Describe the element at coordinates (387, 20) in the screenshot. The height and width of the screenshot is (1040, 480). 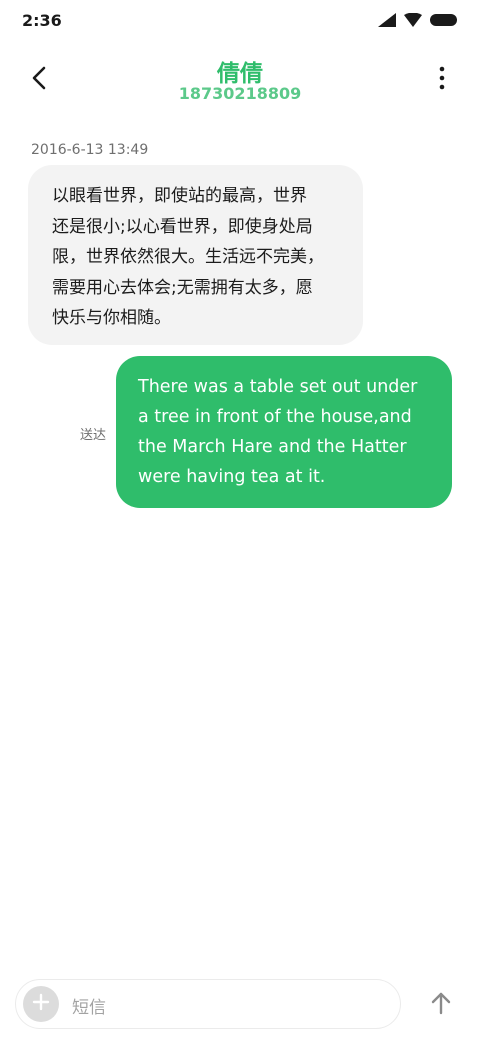
I see `signal-icon` at that location.